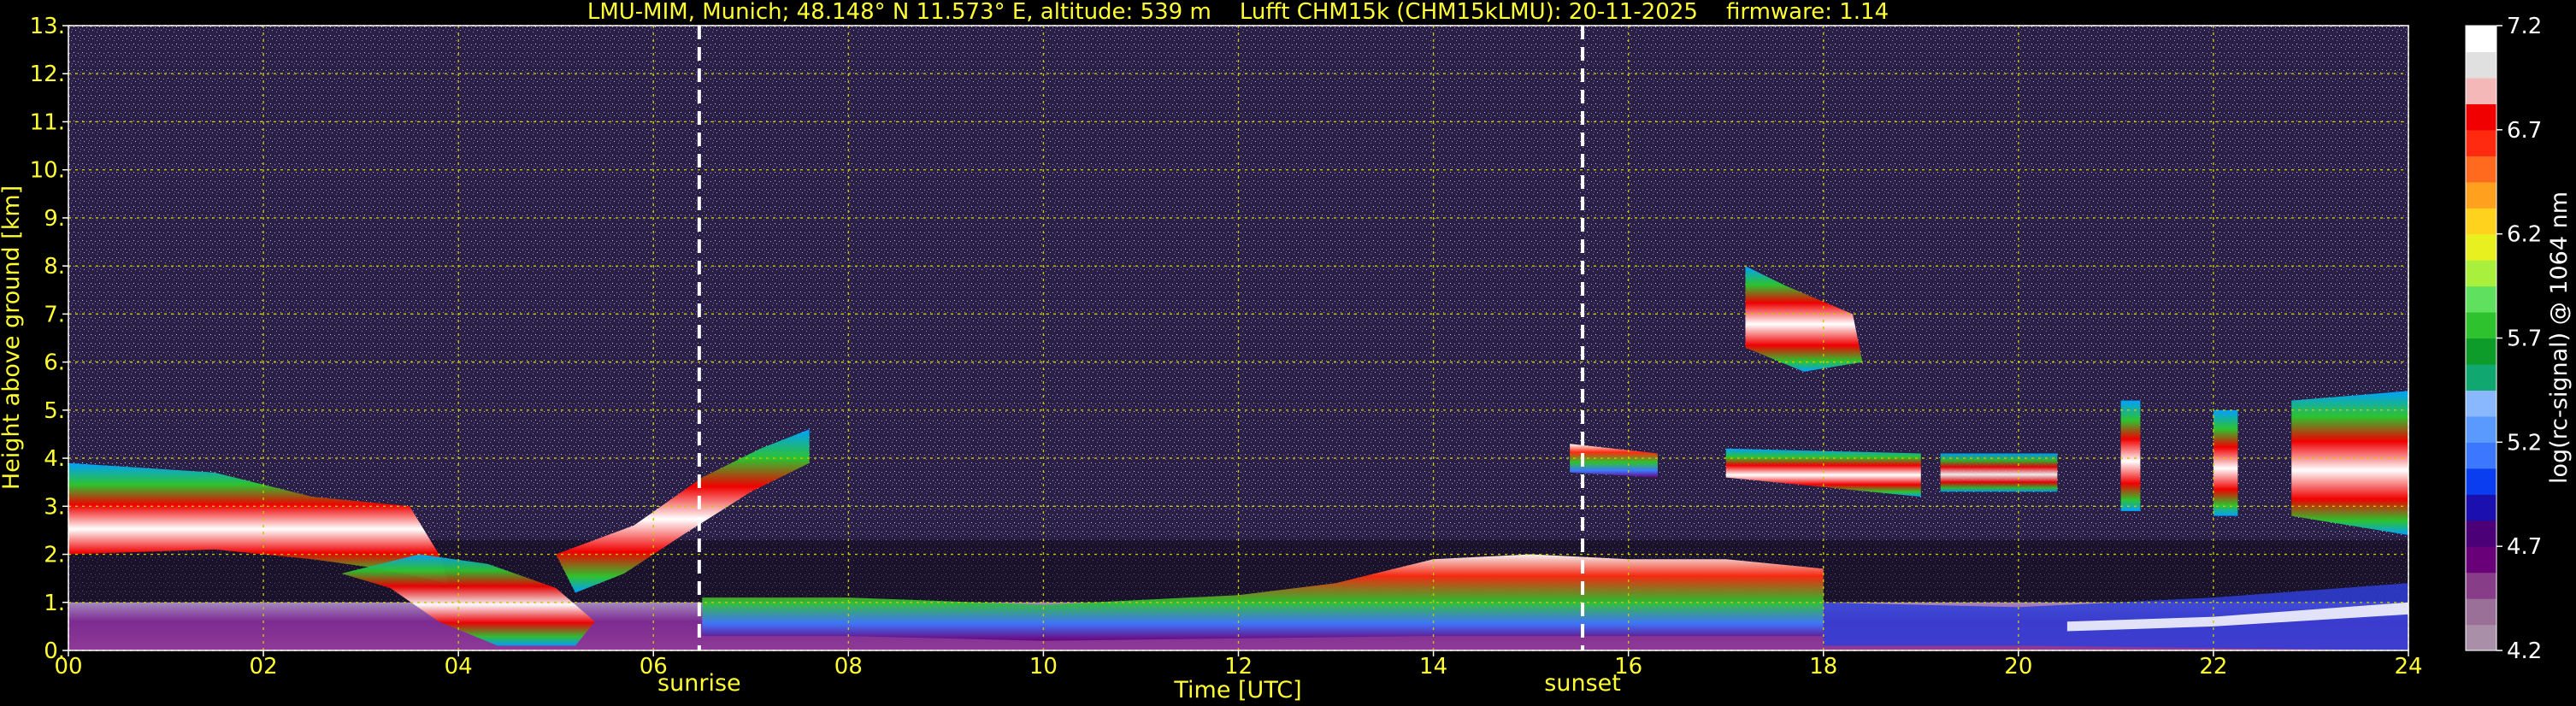 Image resolution: width=2576 pixels, height=706 pixels. Describe the element at coordinates (1582, 683) in the screenshot. I see `annotation-label-sunset: sunset` at that location.